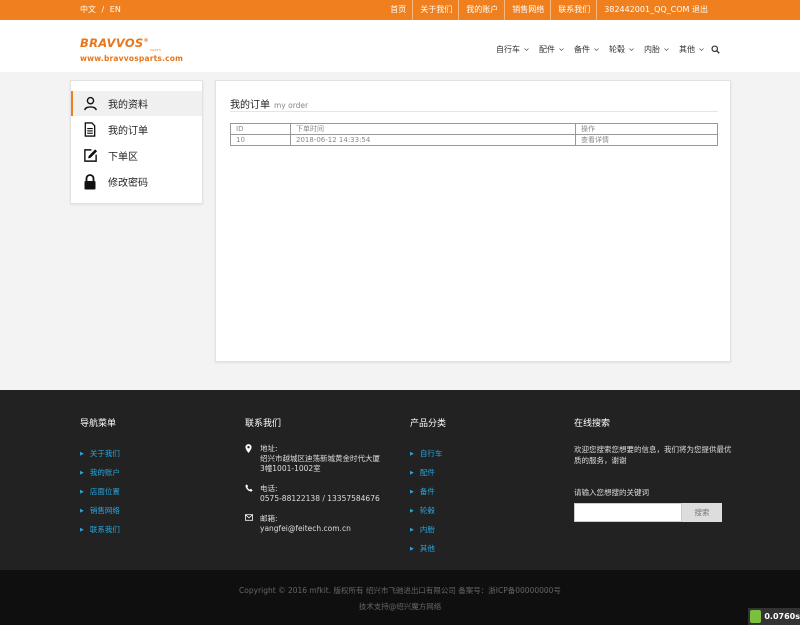 This screenshot has height=625, width=800. What do you see at coordinates (656, 49) in the screenshot?
I see `nav-item-inner-tubes: 内胎` at bounding box center [656, 49].